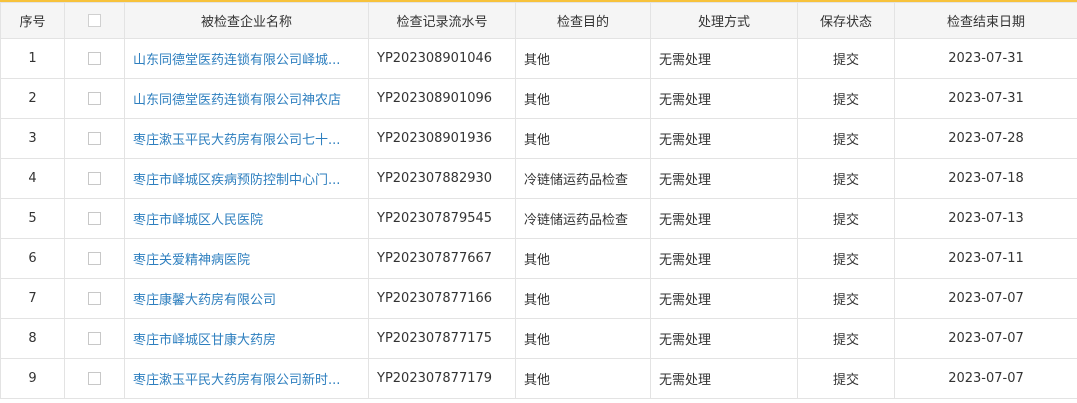 The height and width of the screenshot is (403, 1077). Describe the element at coordinates (985, 20) in the screenshot. I see `column-header-end-date: 检查结束日期` at that location.